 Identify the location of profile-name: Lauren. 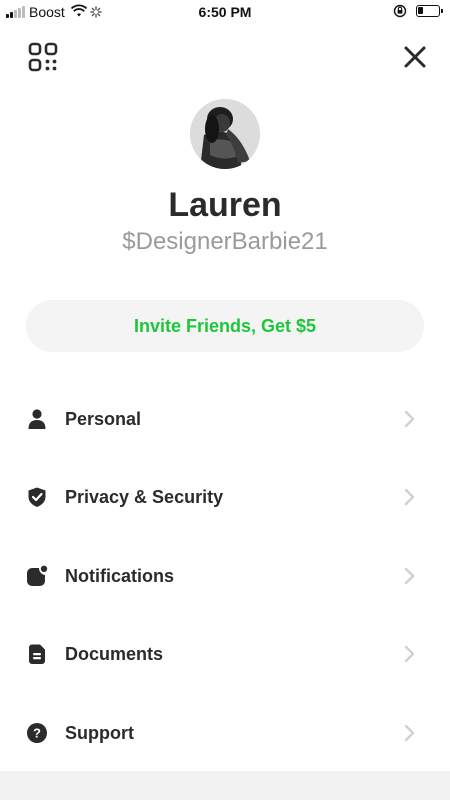
(225, 205).